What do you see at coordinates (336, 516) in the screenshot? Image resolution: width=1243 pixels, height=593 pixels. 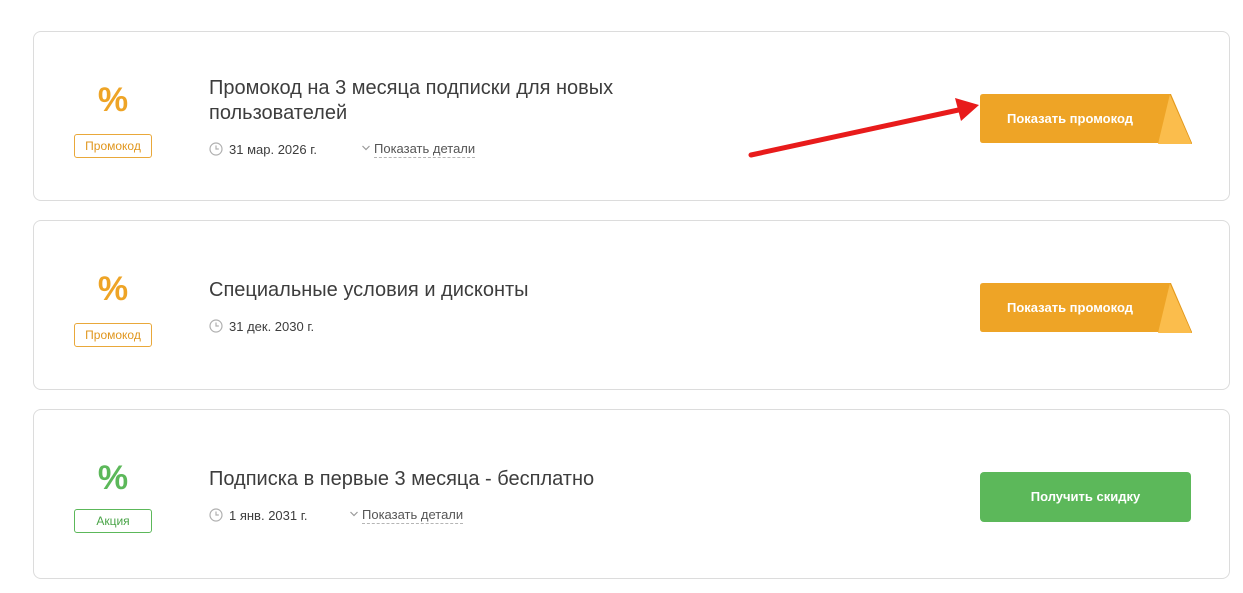 I see `offer-meta: 1 янв. 2031 г. Показать детали` at bounding box center [336, 516].